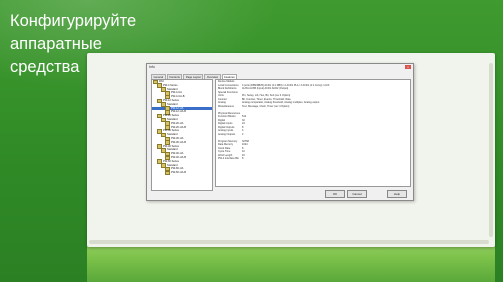 This screenshot has height=282, width=503. I want to click on tree-item: PW-60-UA-B, so click(182, 173).